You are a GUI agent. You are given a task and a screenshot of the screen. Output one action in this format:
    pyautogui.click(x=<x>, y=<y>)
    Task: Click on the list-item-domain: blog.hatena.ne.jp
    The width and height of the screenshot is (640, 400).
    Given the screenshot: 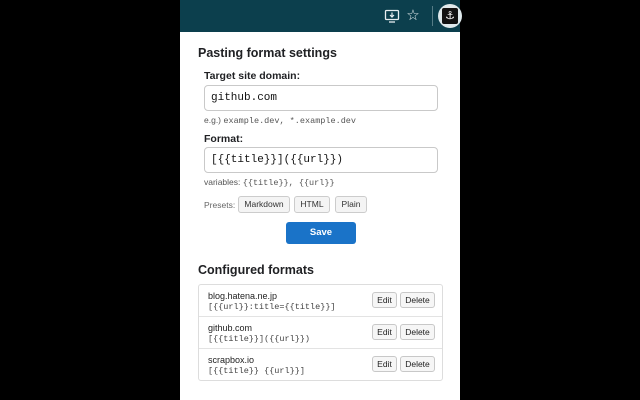 What is the action you would take?
    pyautogui.click(x=243, y=296)
    